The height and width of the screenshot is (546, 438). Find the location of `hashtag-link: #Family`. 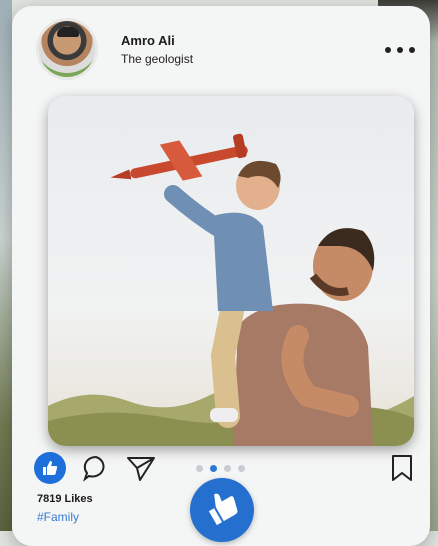

hashtag-link: #Family is located at coordinates (58, 517).